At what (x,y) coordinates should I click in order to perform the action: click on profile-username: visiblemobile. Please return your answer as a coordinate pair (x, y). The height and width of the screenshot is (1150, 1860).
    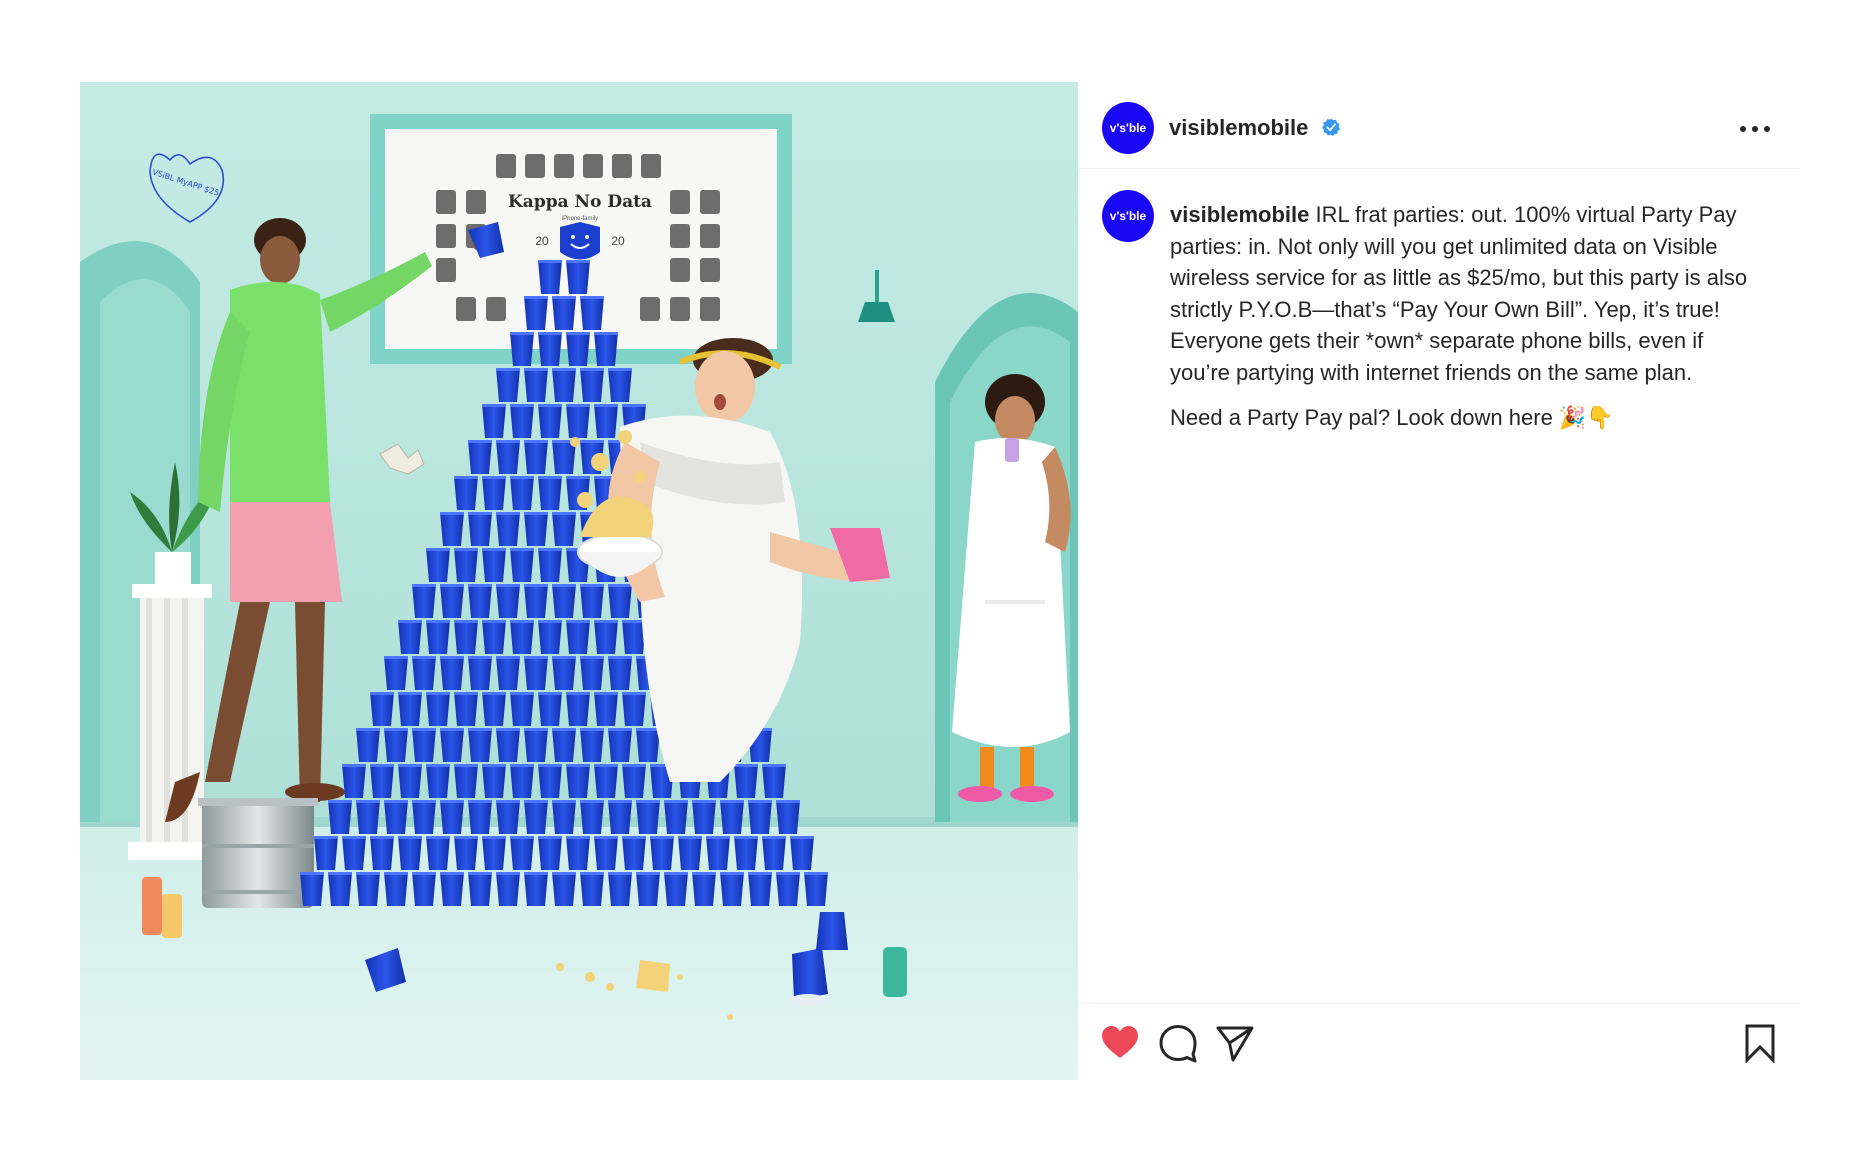
    Looking at the image, I should click on (1238, 128).